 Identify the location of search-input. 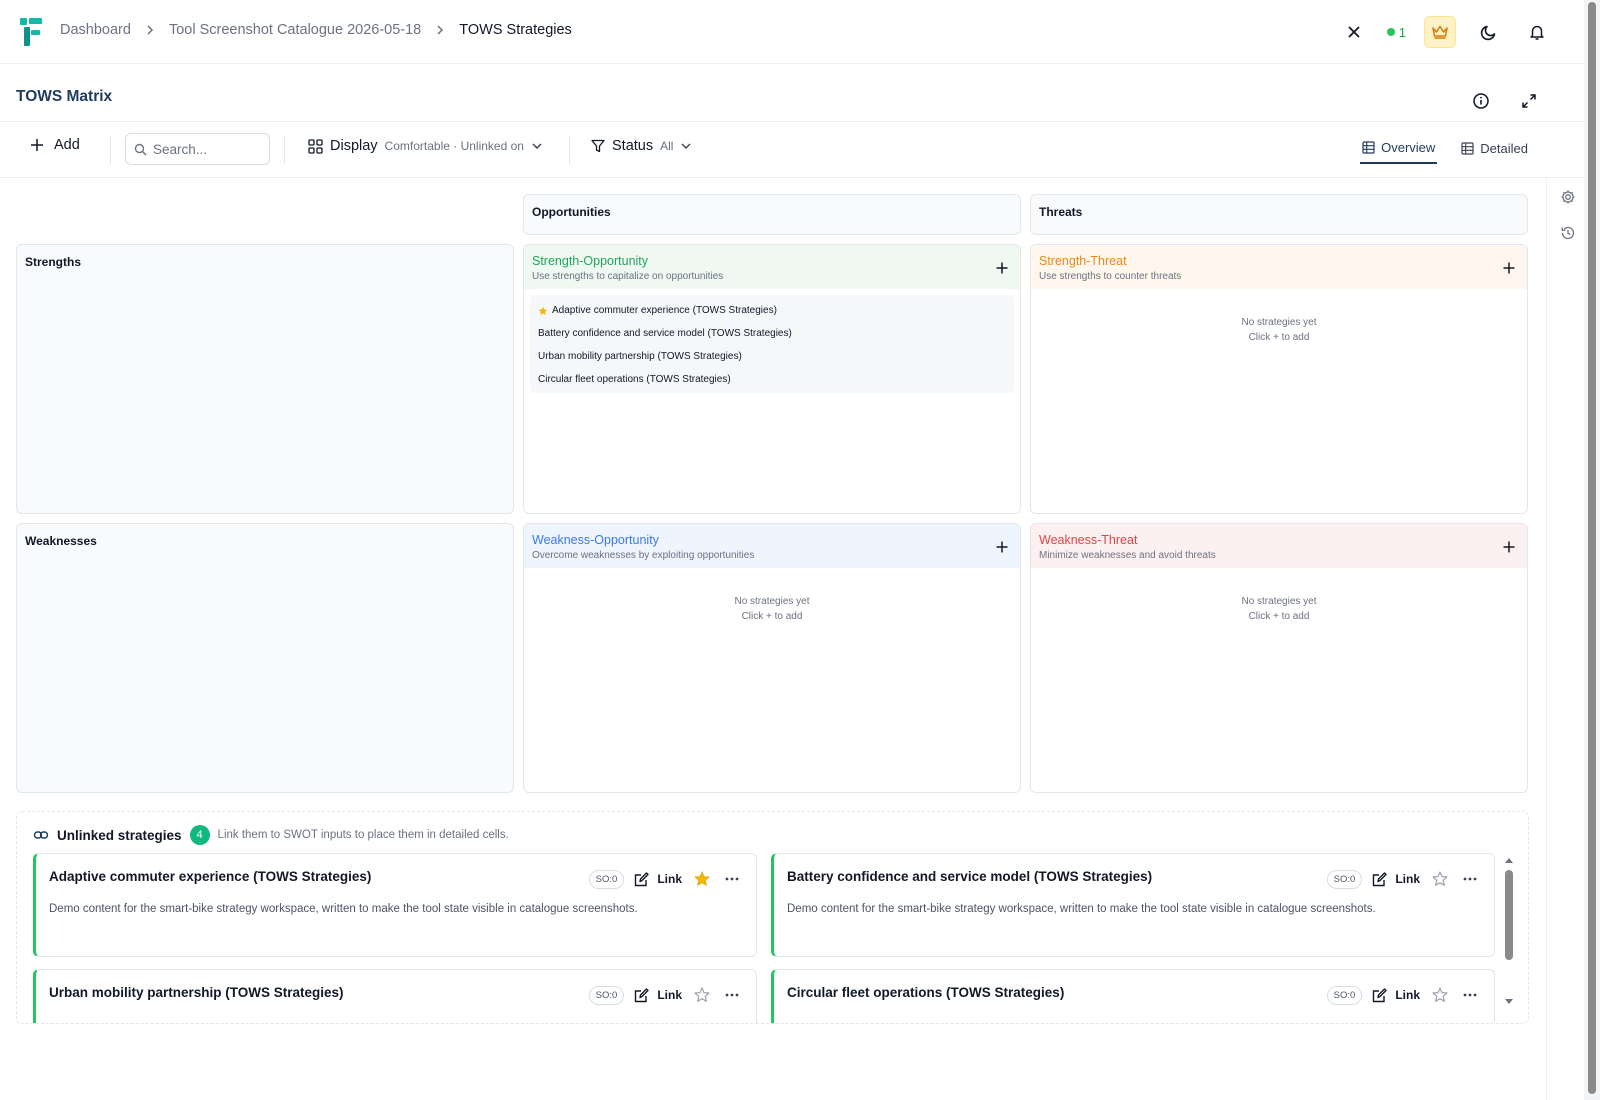
(208, 149).